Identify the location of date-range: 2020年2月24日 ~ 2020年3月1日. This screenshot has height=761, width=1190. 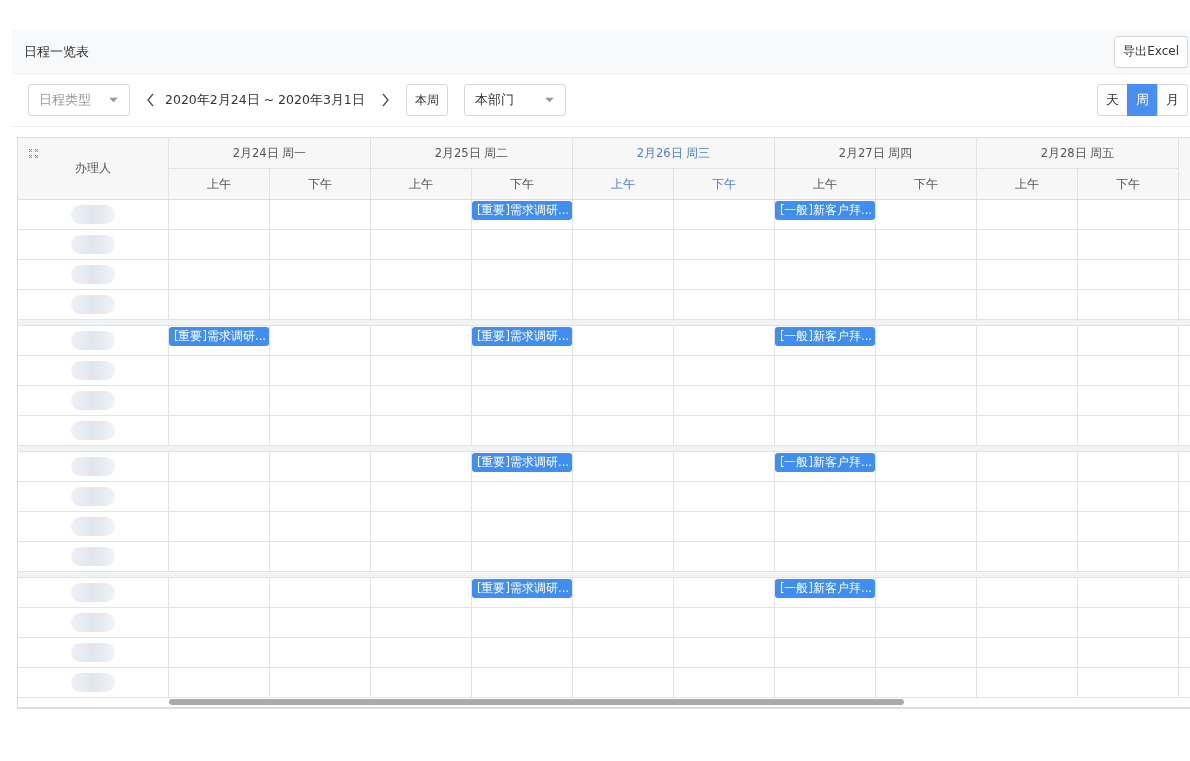
(265, 100).